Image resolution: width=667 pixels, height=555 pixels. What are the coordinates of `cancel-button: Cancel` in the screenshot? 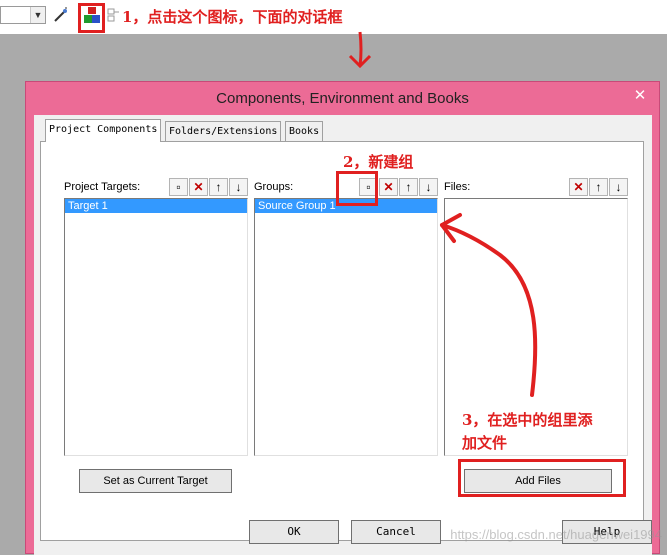 It's located at (396, 532).